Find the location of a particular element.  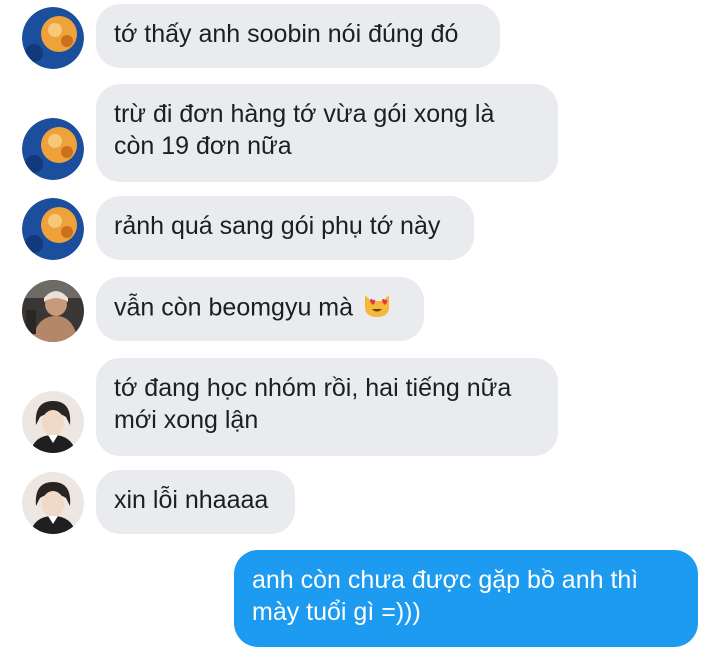

message-text: mới xong lận is located at coordinates (186, 420).